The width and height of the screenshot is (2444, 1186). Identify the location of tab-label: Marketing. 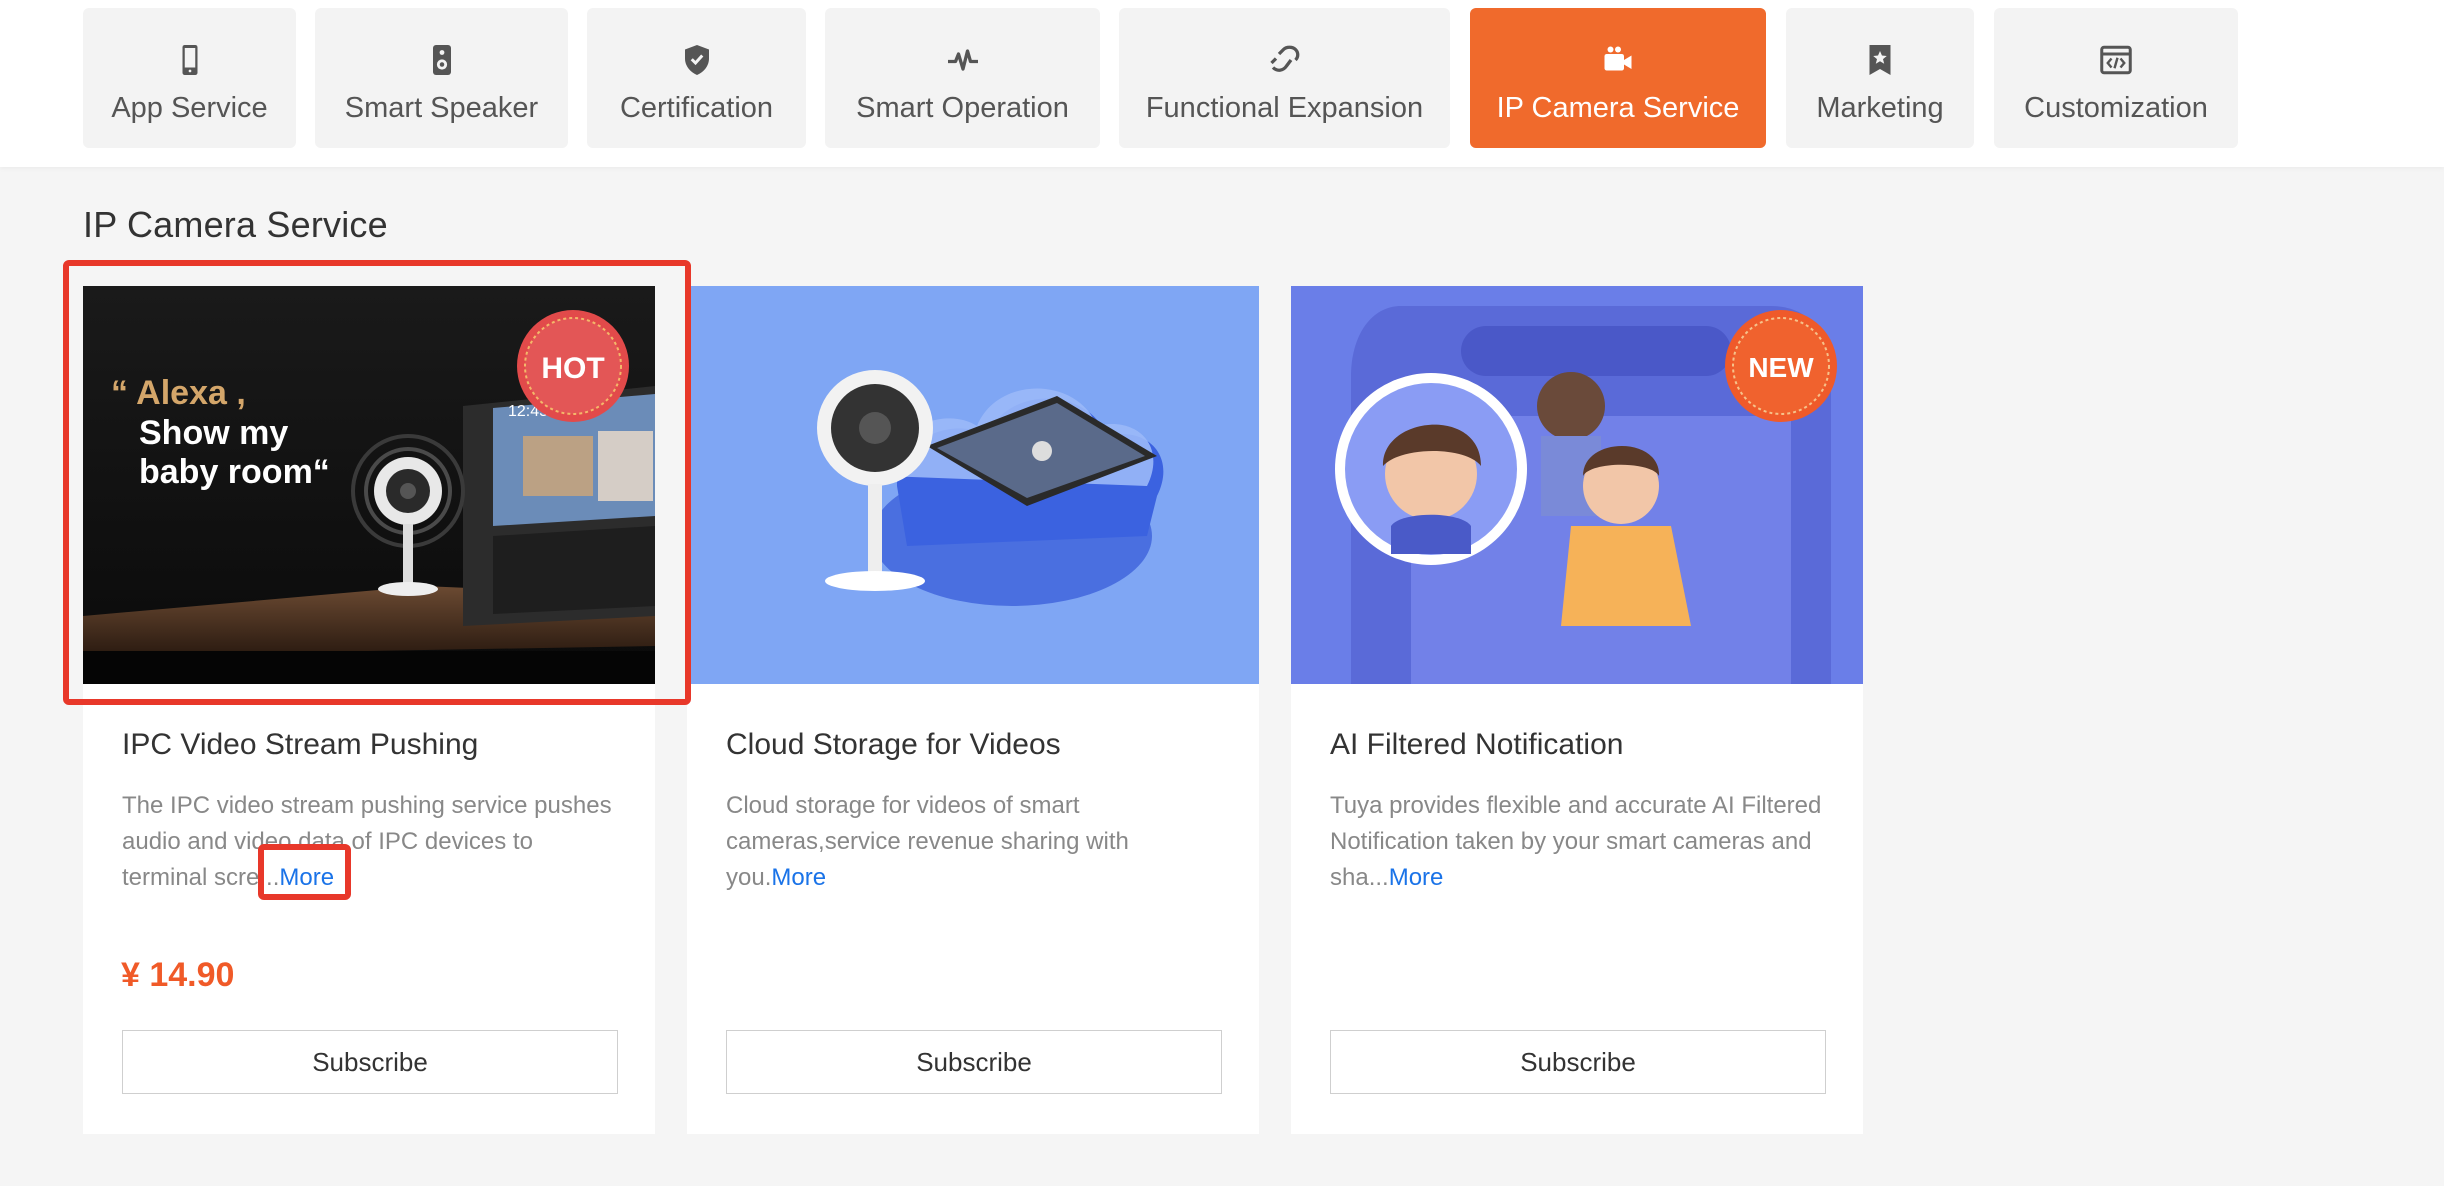
(1880, 108).